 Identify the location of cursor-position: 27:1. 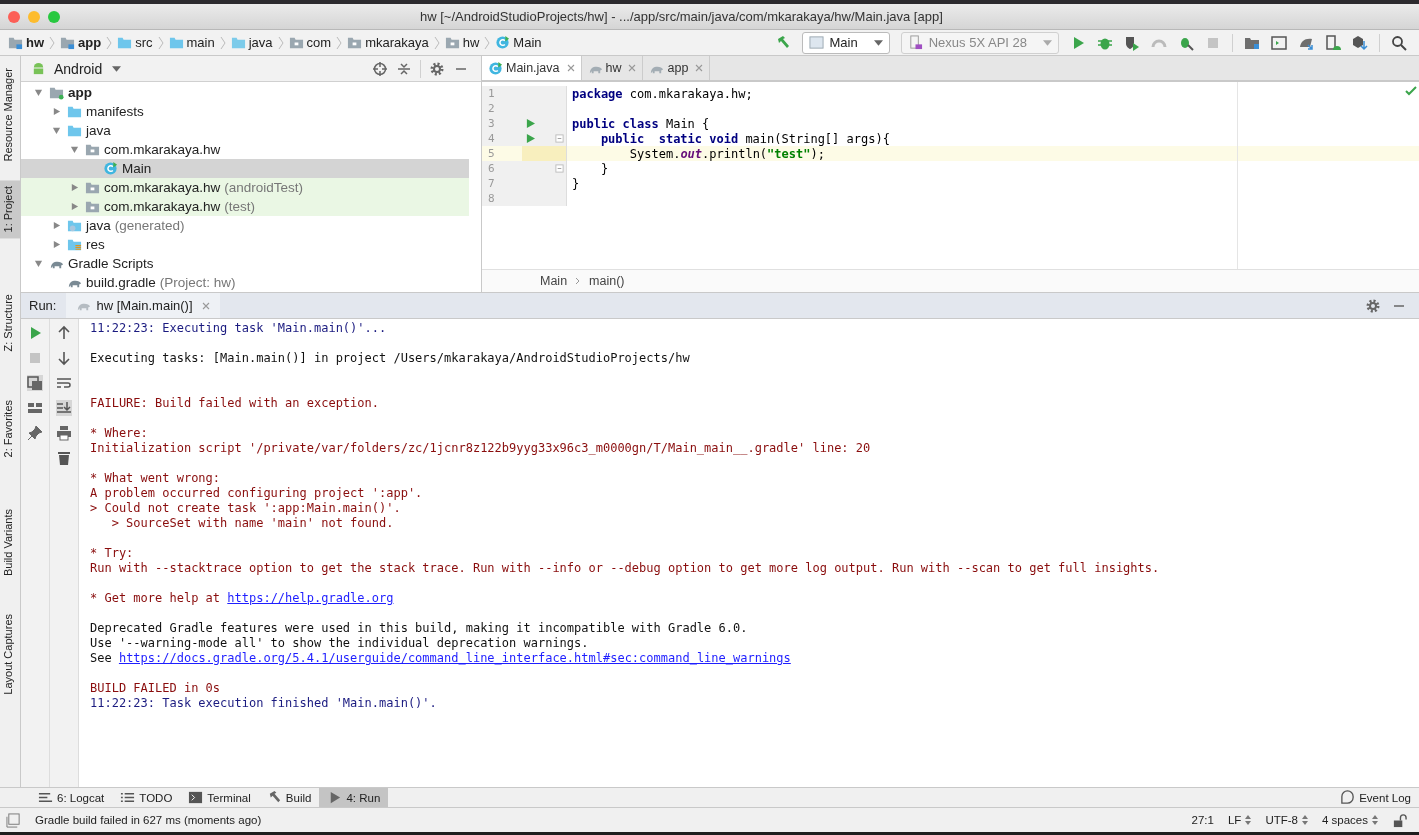
(1202, 820).